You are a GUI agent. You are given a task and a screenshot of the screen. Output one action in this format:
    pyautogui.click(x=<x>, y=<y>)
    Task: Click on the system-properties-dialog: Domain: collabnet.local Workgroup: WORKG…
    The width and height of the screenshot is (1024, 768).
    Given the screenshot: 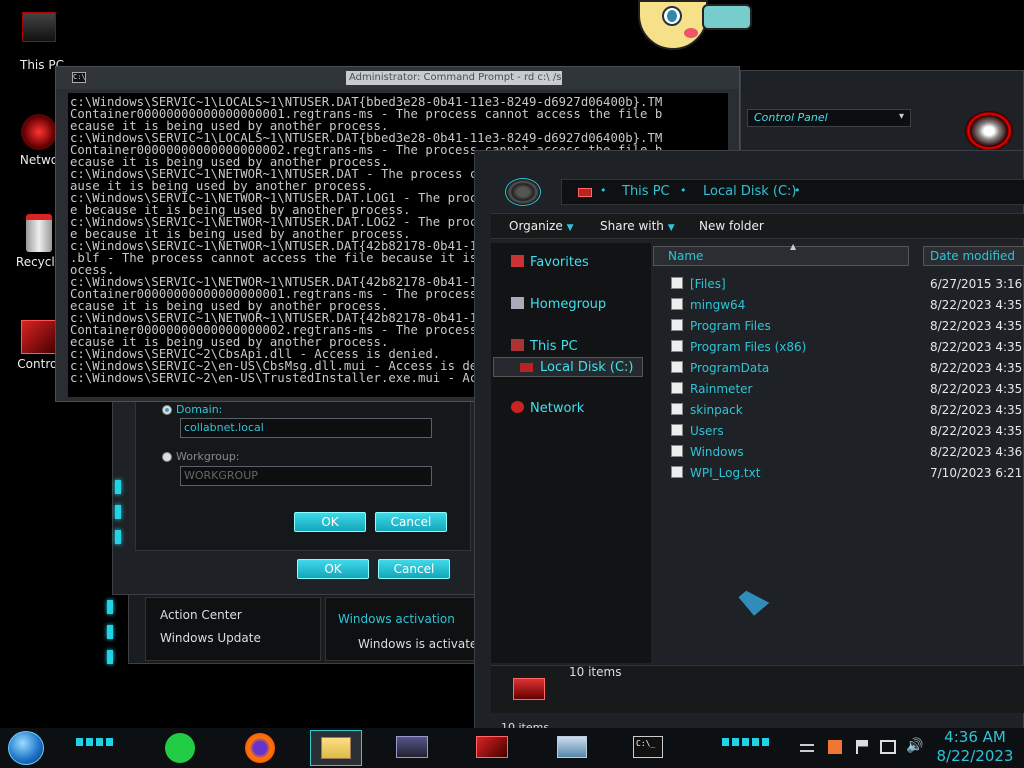 What is the action you would take?
    pyautogui.click(x=294, y=495)
    